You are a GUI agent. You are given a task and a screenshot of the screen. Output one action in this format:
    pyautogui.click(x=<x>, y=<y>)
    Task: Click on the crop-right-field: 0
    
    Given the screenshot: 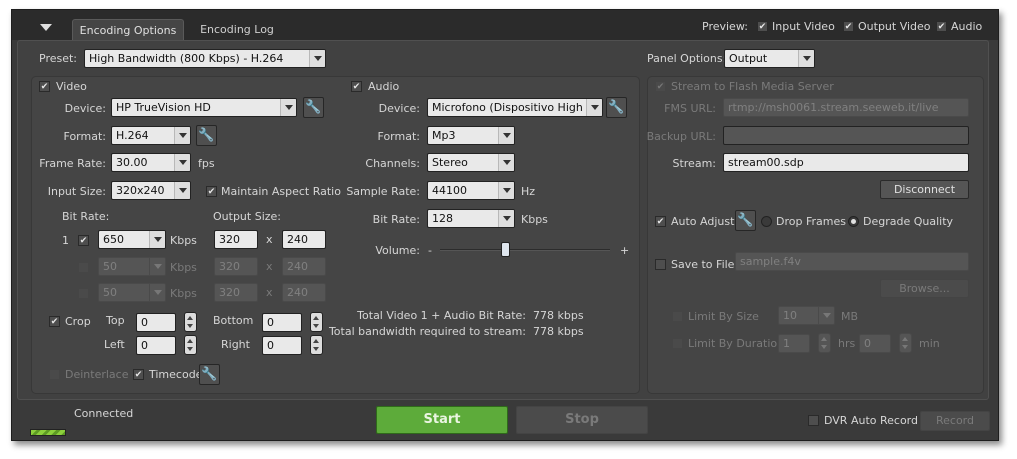 What is the action you would take?
    pyautogui.click(x=282, y=345)
    